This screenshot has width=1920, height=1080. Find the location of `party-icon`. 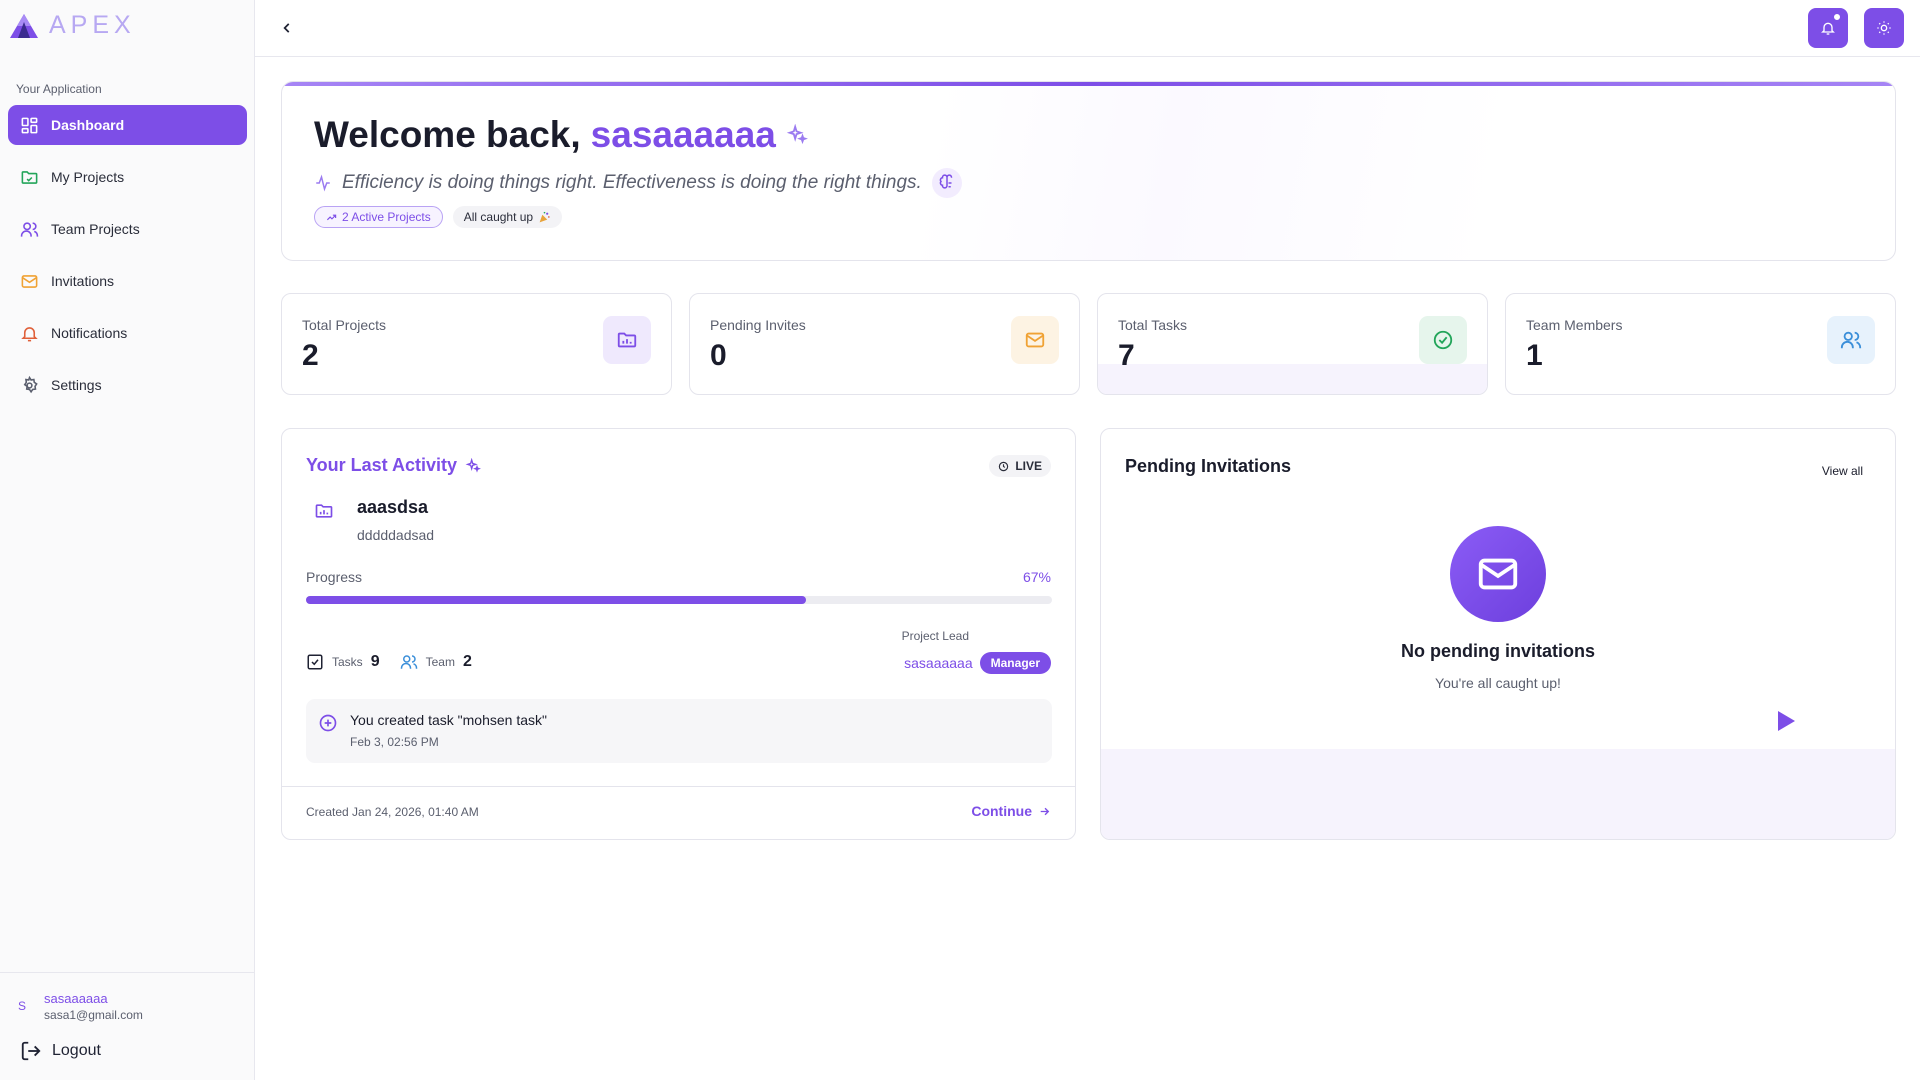

party-icon is located at coordinates (544, 216).